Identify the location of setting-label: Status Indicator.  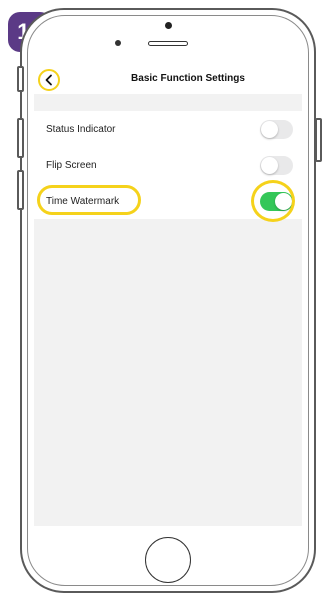
(81, 129).